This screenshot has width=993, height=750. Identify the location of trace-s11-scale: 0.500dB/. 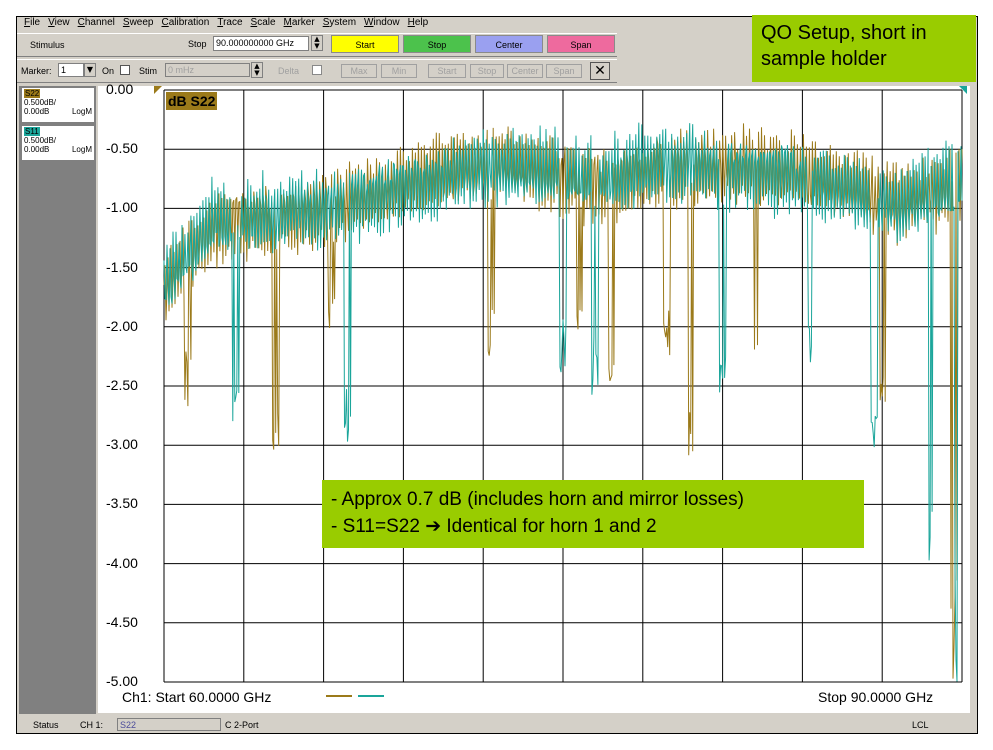
(40, 140).